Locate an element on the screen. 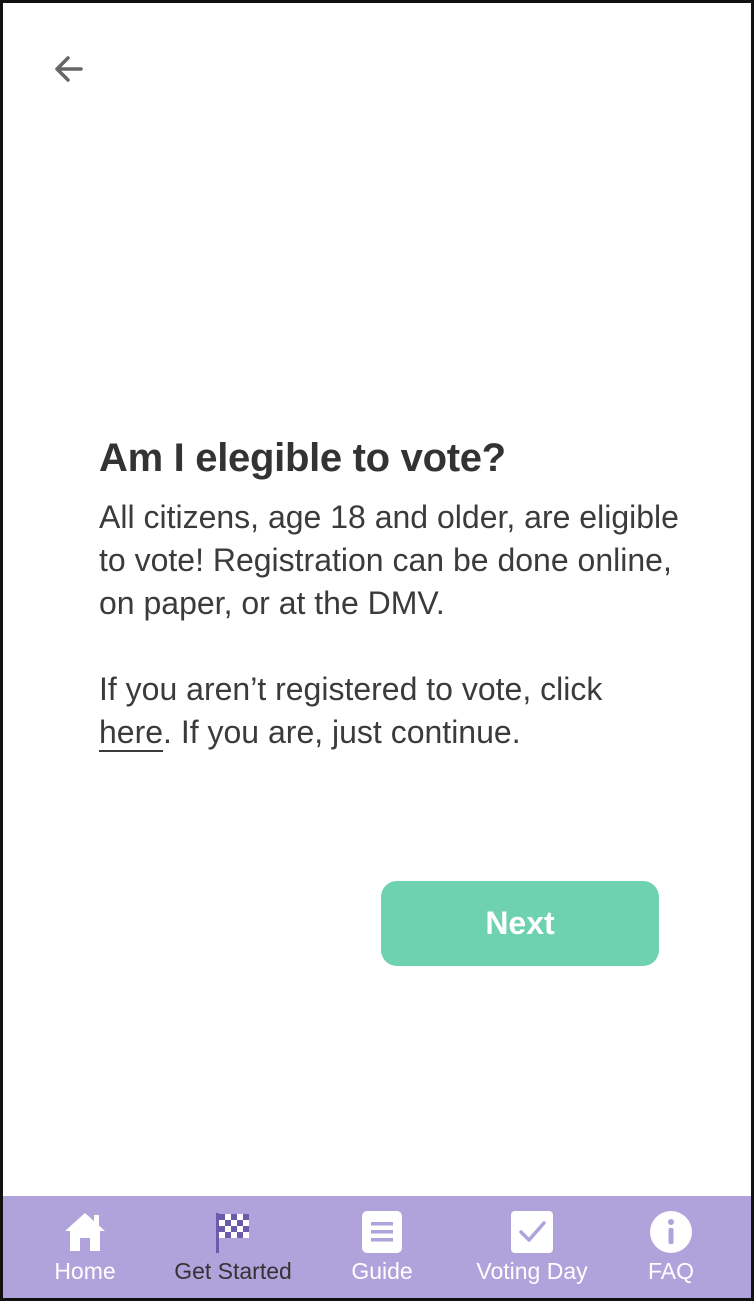 This screenshot has width=754, height=1301. registration-prompt-suffix: . If you are, just continue. is located at coordinates (342, 732).